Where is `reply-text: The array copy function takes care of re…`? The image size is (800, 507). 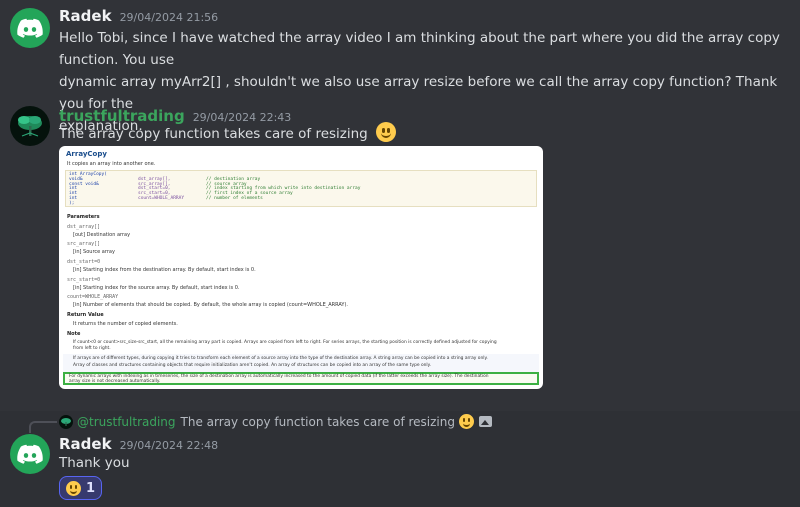 reply-text: The array copy function takes care of re… is located at coordinates (317, 421).